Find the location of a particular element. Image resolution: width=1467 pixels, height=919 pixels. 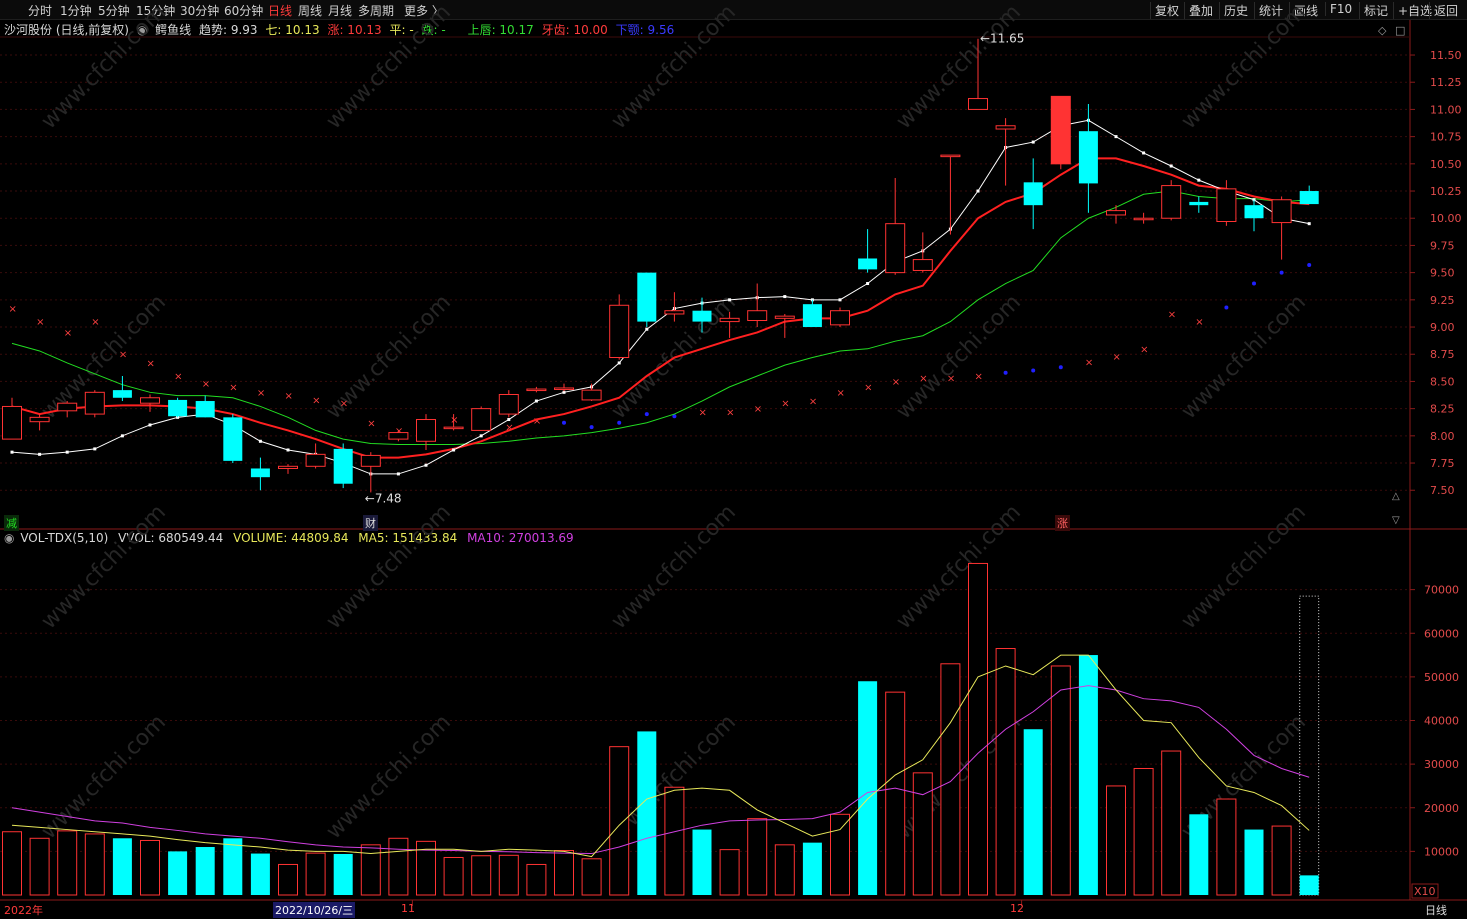

marker-zhang: 涨 is located at coordinates (1062, 523).